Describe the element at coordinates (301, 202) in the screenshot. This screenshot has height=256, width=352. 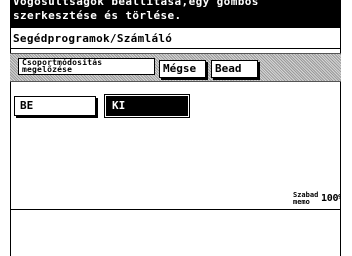
I see `memory-label-line-2: memo` at that location.